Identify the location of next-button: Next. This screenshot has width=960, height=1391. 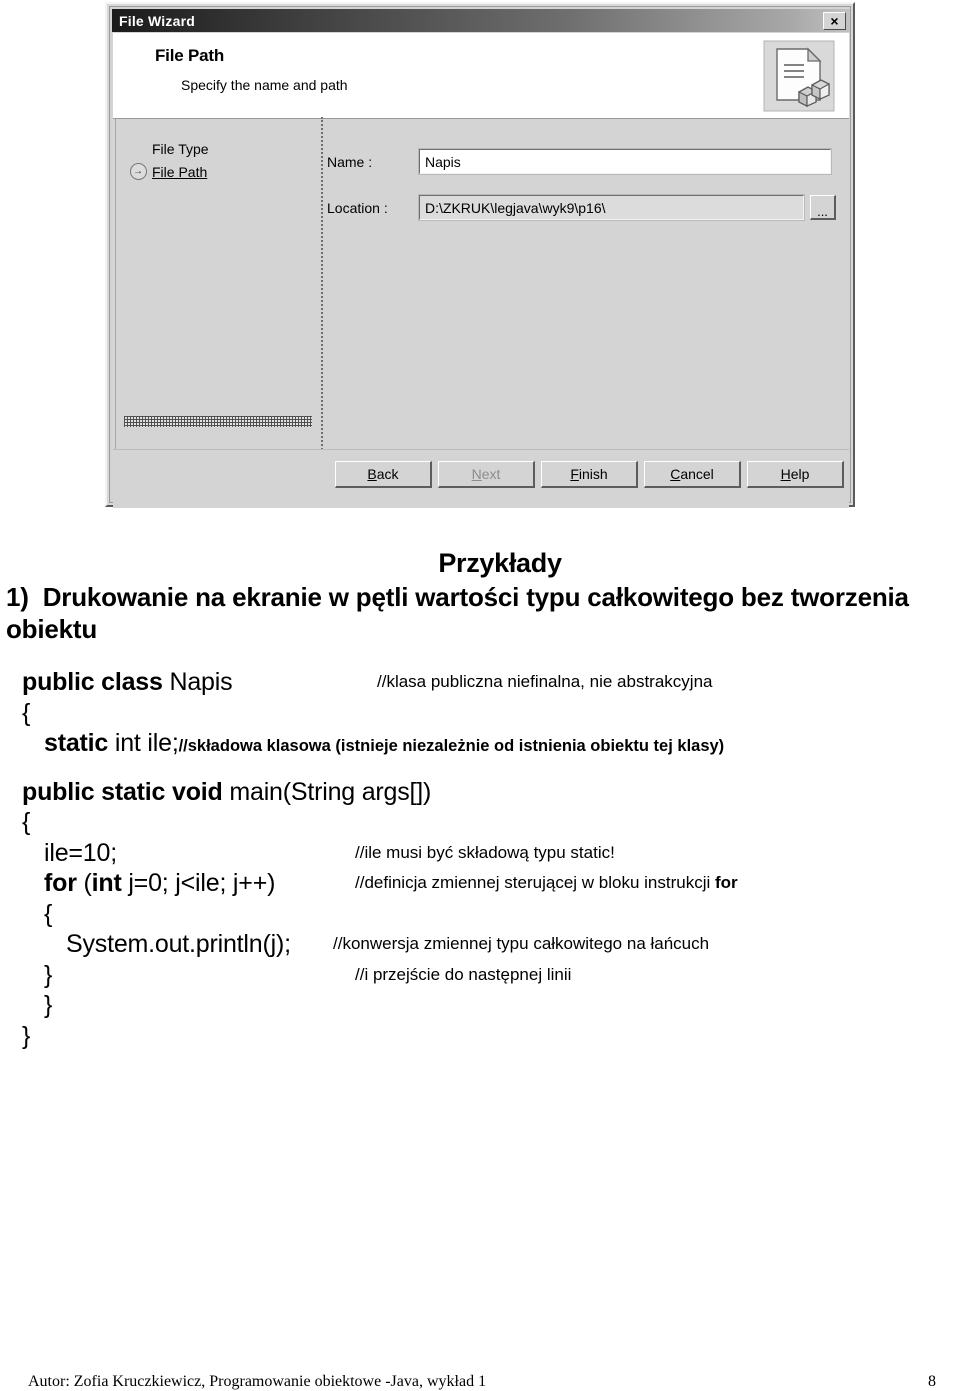
(486, 474).